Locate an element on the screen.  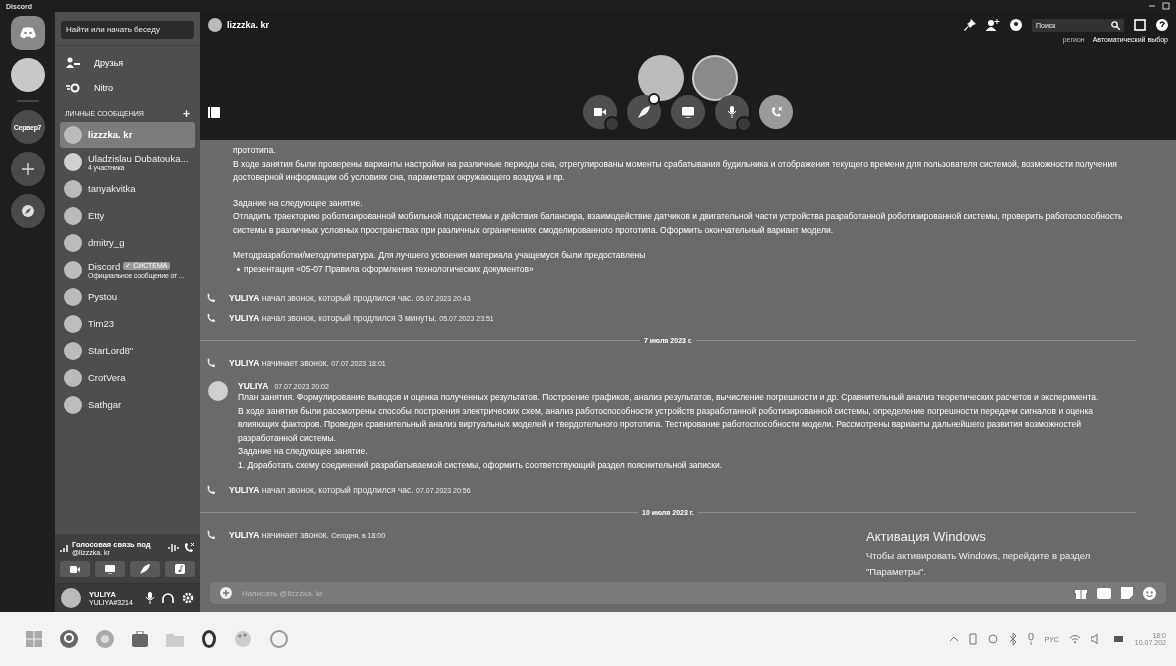
dm-item: Pystou is located at coordinates (127, 296).